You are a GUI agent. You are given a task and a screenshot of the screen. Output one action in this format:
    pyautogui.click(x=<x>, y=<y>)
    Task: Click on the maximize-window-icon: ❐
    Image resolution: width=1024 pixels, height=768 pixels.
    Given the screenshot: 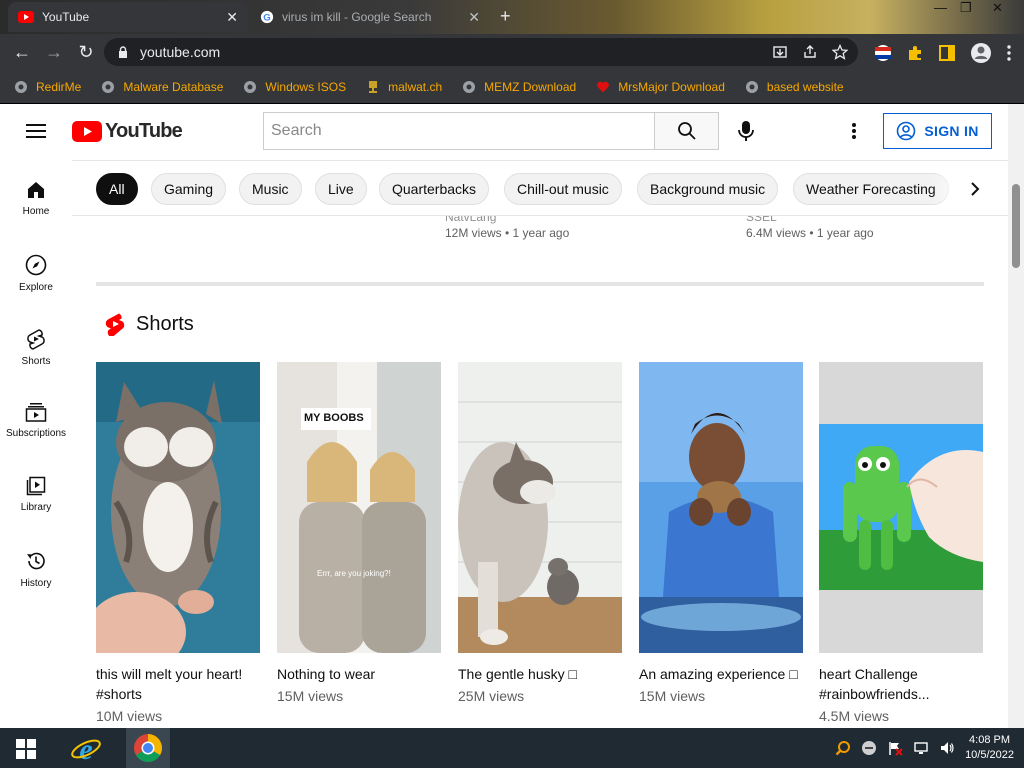 What is the action you would take?
    pyautogui.click(x=966, y=8)
    